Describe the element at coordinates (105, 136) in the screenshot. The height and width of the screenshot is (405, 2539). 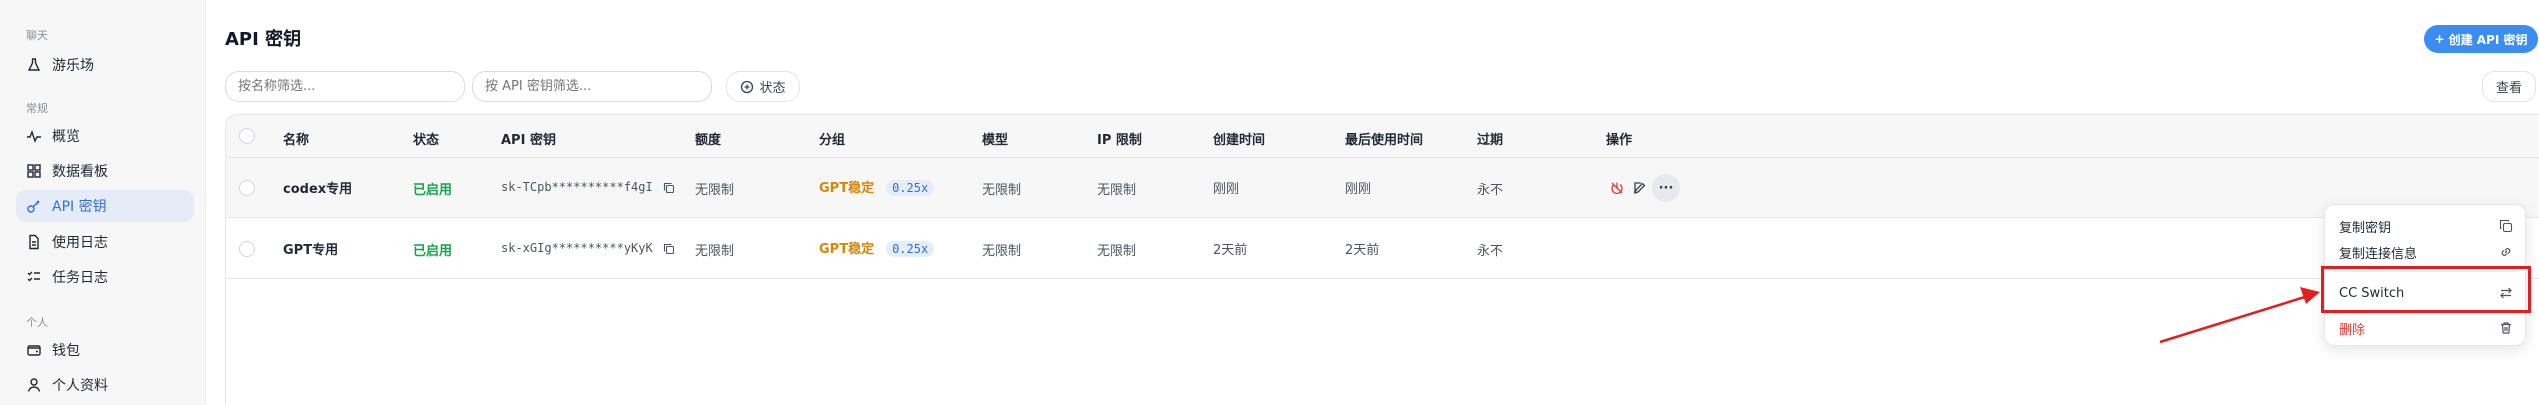
I see `sidebar-item-overview: 概览` at that location.